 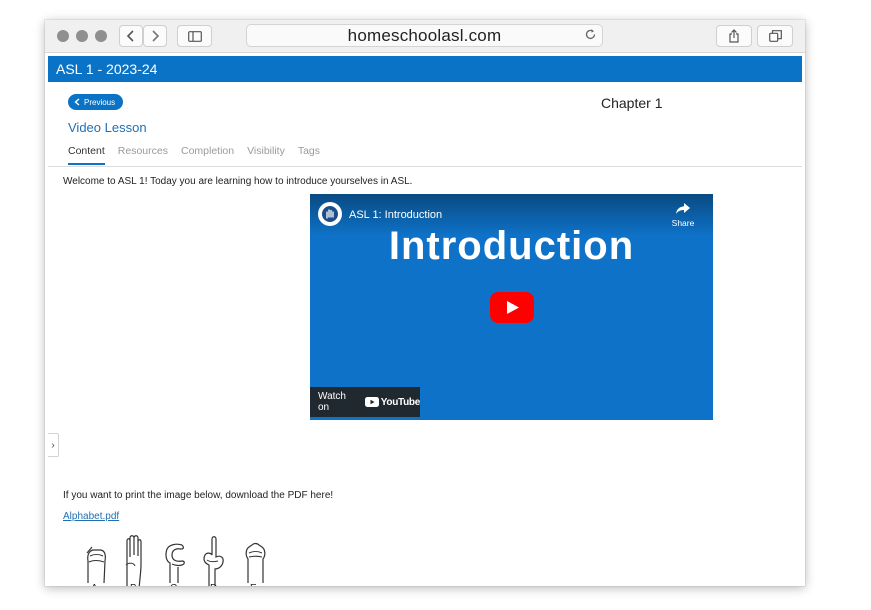 What do you see at coordinates (425, 166) in the screenshot?
I see `tabs-divider` at bounding box center [425, 166].